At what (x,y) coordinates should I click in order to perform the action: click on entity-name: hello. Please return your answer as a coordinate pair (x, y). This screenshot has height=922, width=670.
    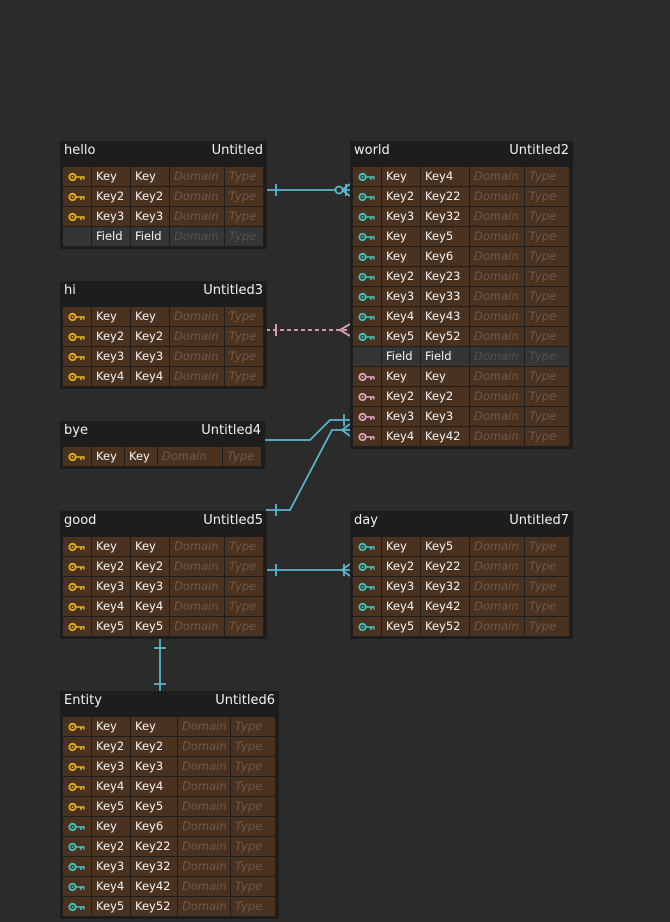
    Looking at the image, I should click on (79, 150).